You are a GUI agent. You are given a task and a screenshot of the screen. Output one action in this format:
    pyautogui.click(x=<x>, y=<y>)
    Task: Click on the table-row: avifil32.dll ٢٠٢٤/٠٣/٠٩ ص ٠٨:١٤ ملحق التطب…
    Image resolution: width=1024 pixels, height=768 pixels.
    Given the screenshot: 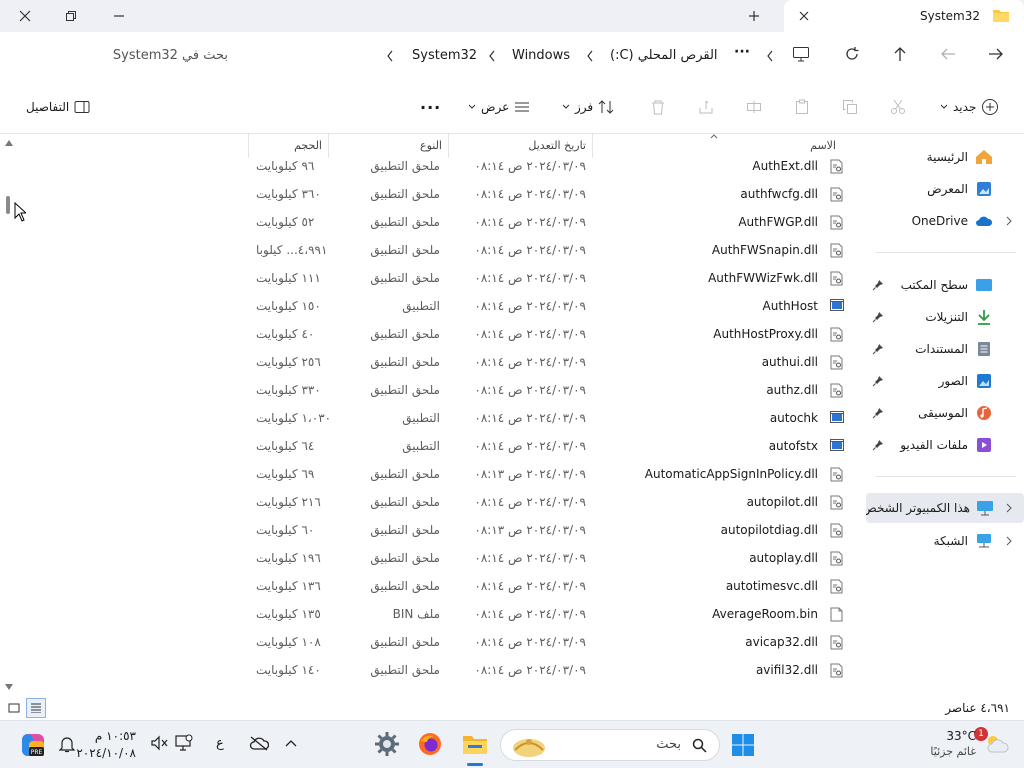 What is the action you would take?
    pyautogui.click(x=548, y=670)
    